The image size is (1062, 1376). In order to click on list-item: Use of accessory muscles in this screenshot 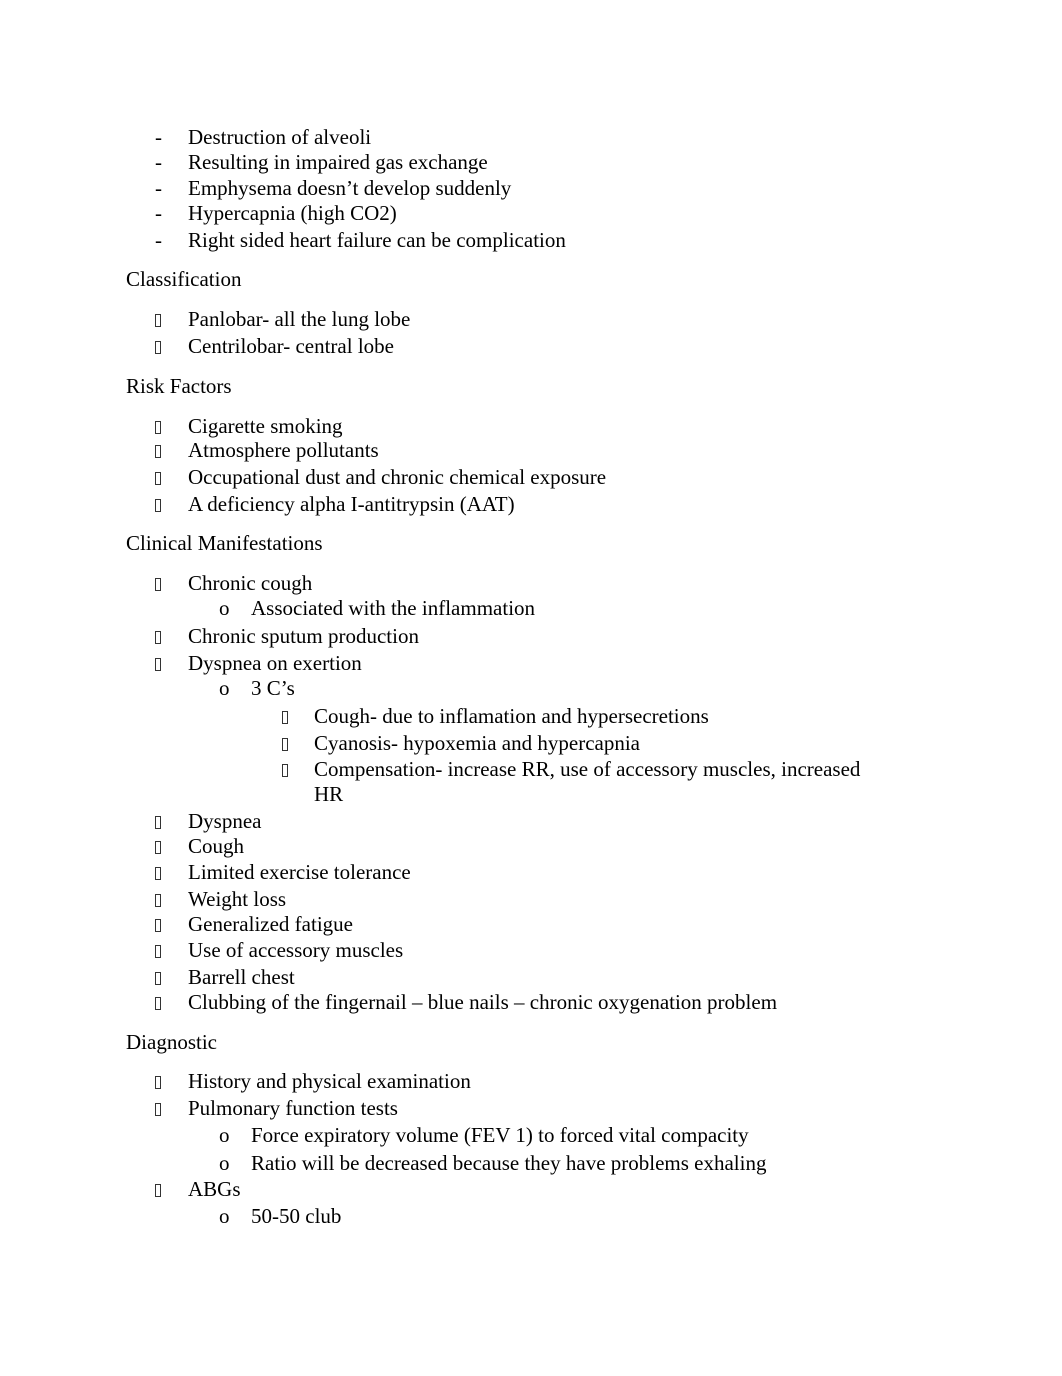, I will do `click(296, 950)`.